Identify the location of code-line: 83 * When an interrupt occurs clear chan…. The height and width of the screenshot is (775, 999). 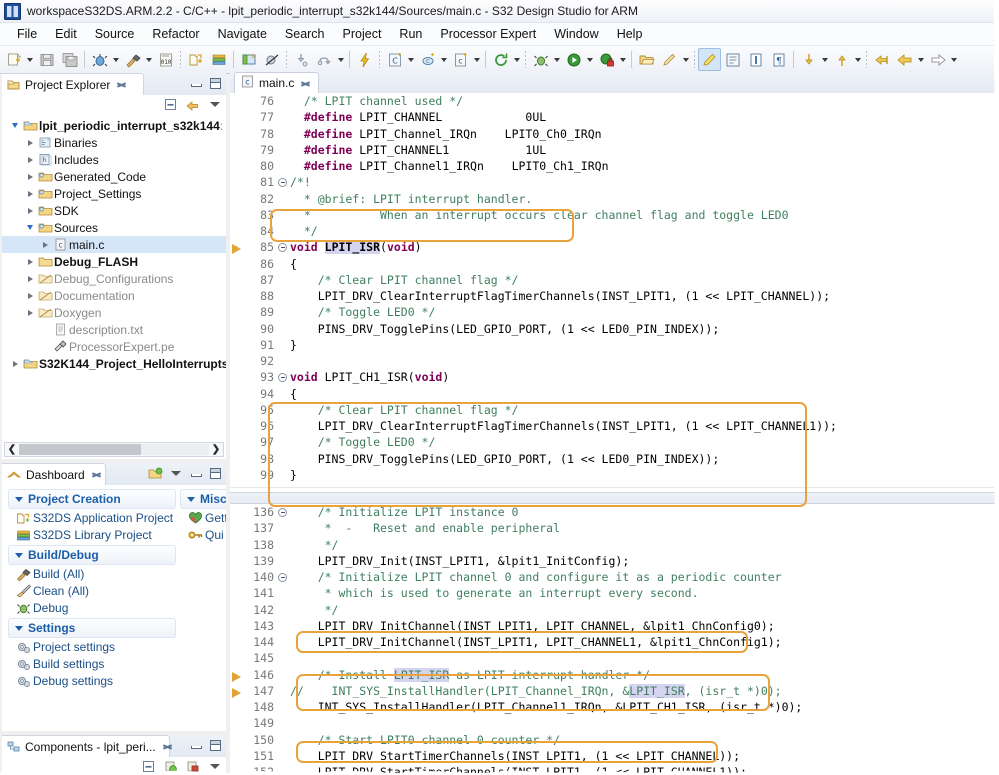
(614, 215).